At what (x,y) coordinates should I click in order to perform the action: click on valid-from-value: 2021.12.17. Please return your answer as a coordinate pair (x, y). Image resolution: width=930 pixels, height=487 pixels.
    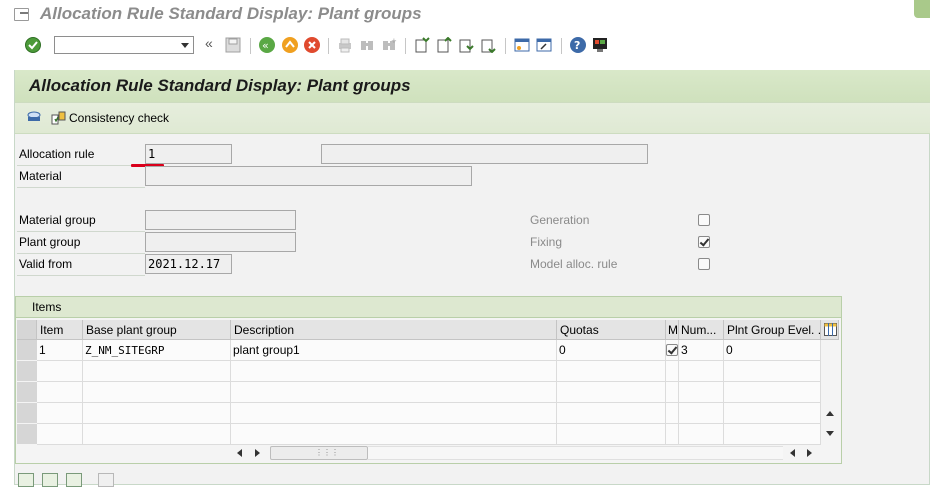
    Looking at the image, I should click on (184, 264).